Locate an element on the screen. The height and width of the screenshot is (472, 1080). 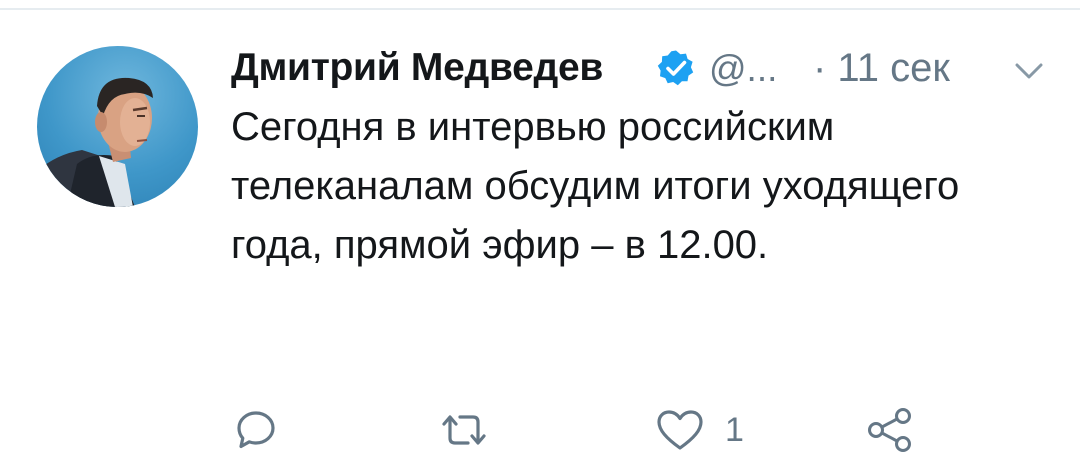
author-name: Дмитрий Медведев is located at coordinates (417, 68).